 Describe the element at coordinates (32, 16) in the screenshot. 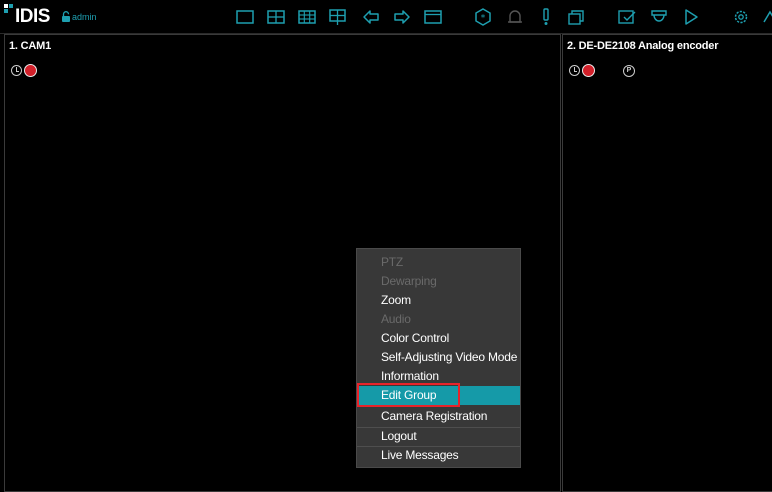

I see `logo-text: IDIS` at that location.